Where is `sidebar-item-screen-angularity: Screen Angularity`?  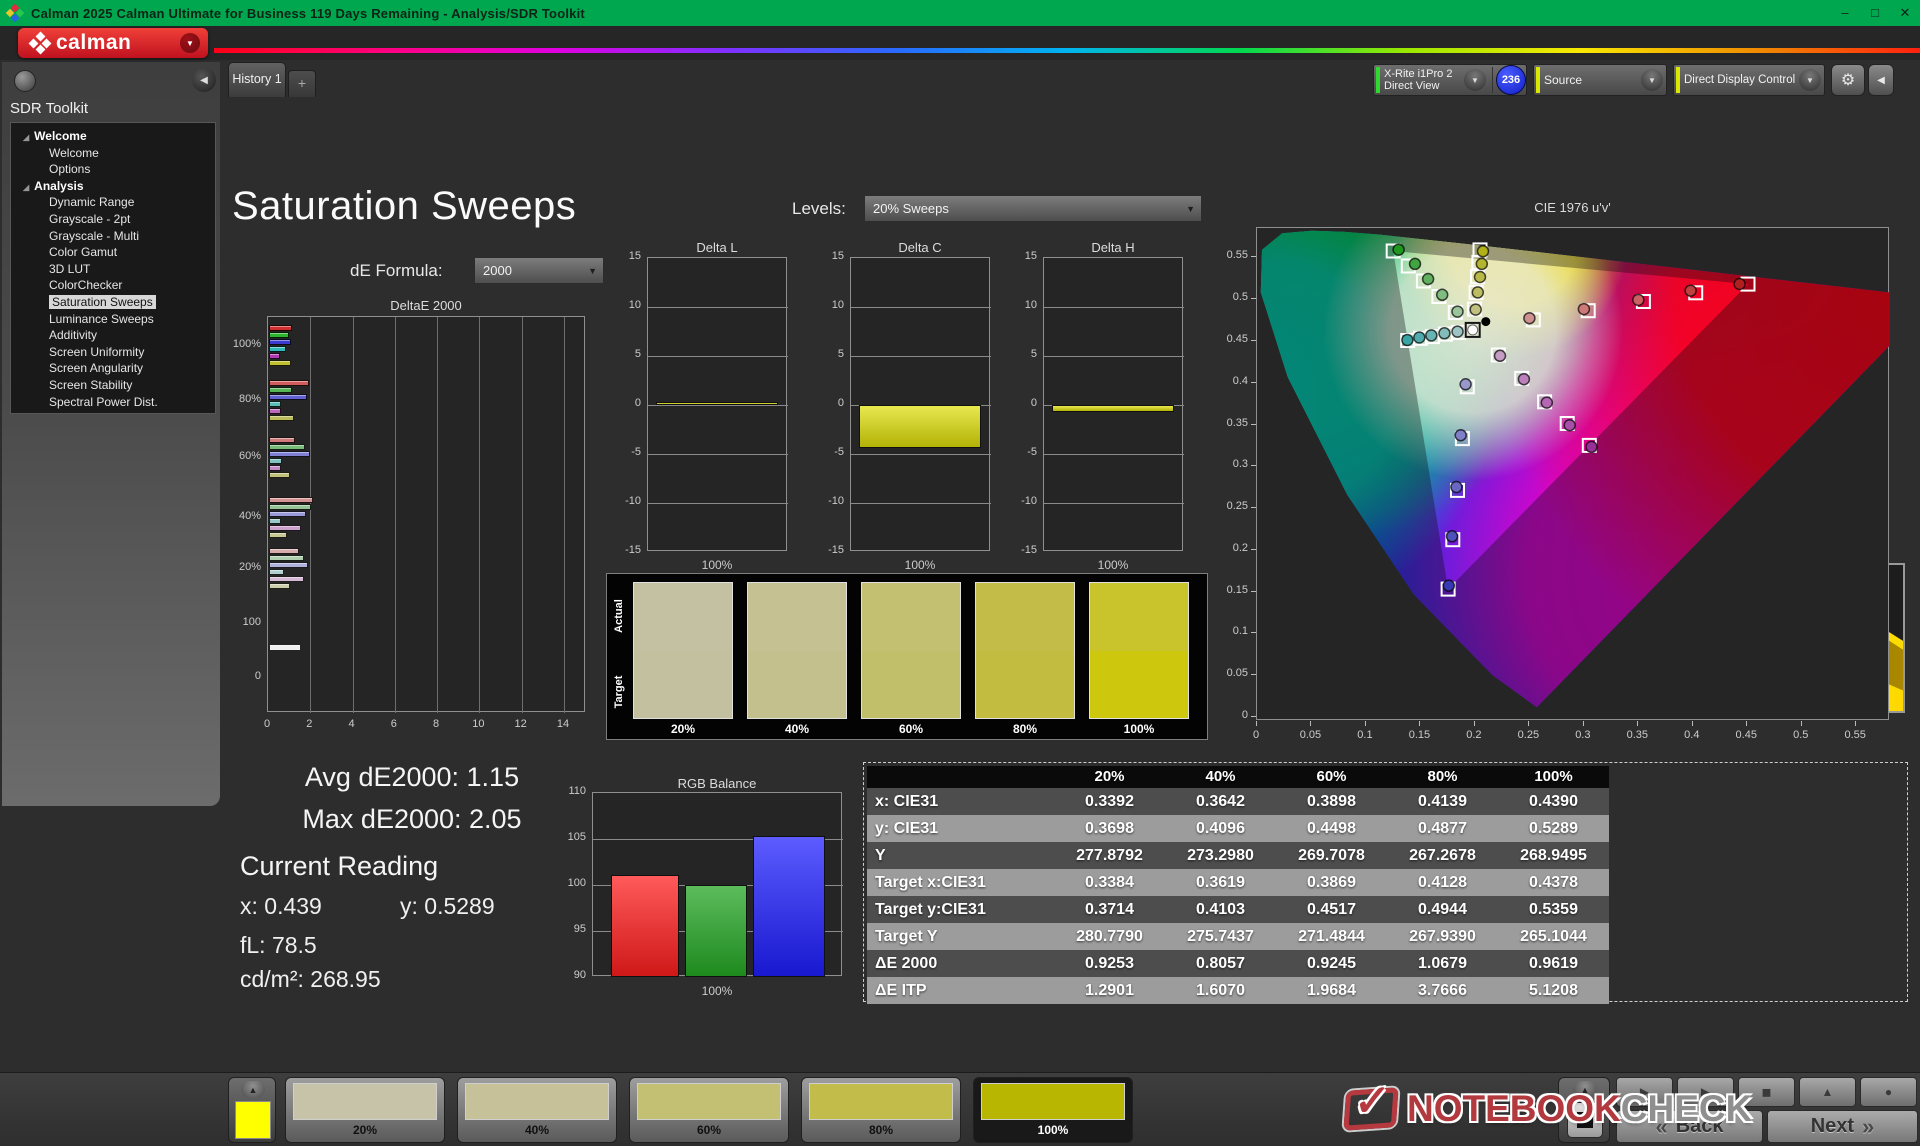
sidebar-item-screen-angularity: Screen Angularity is located at coordinates (113, 368).